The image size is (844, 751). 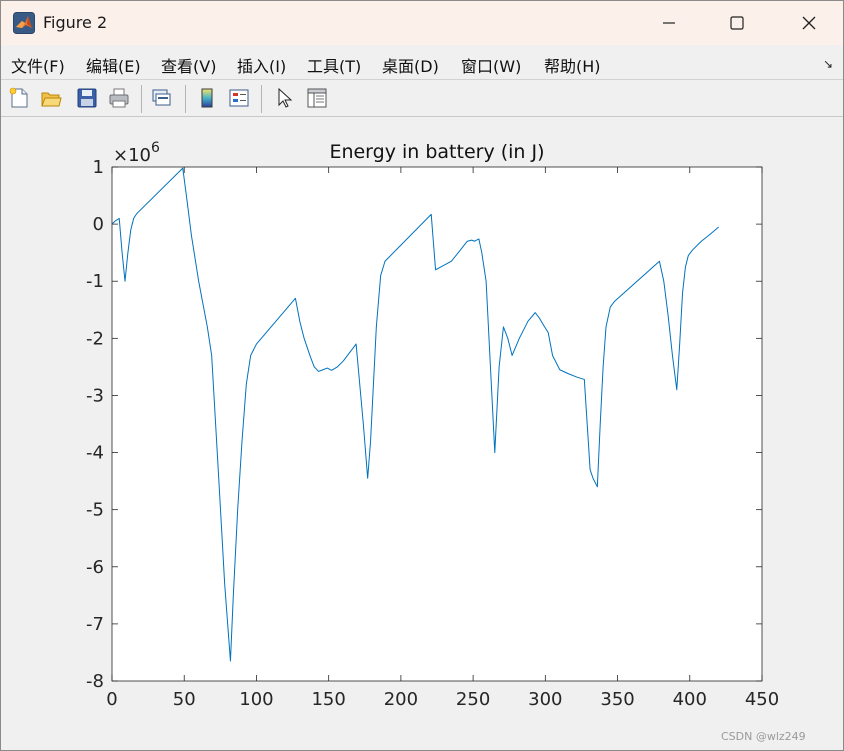 I want to click on legend-icon, so click(x=239, y=98).